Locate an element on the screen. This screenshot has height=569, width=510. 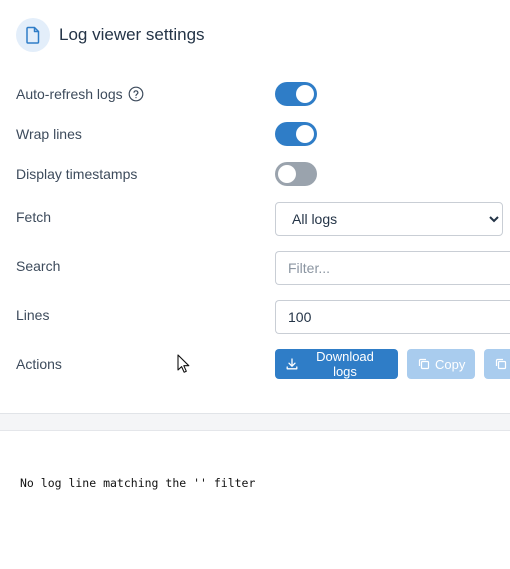
display-timestamps-toggle is located at coordinates (296, 174).